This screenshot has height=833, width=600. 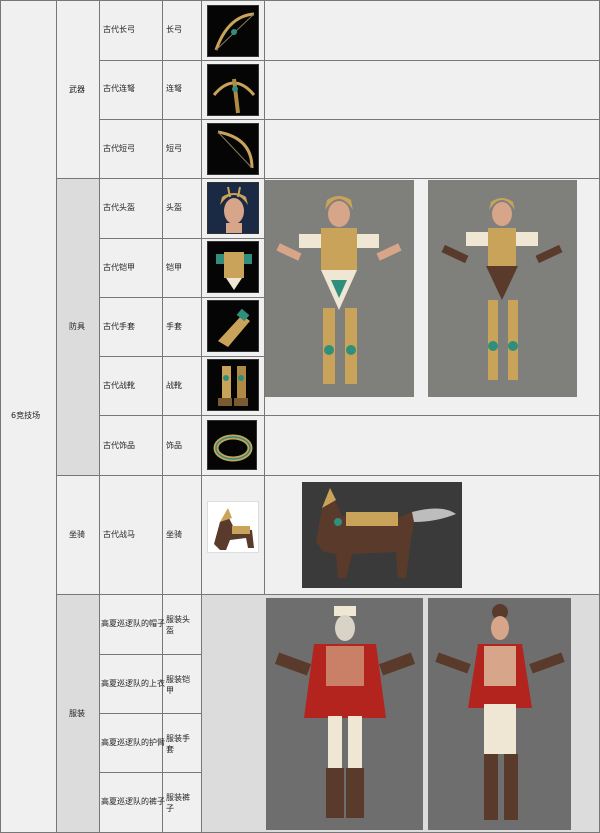 What do you see at coordinates (233, 90) in the screenshot?
I see `crossbow-icon` at bounding box center [233, 90].